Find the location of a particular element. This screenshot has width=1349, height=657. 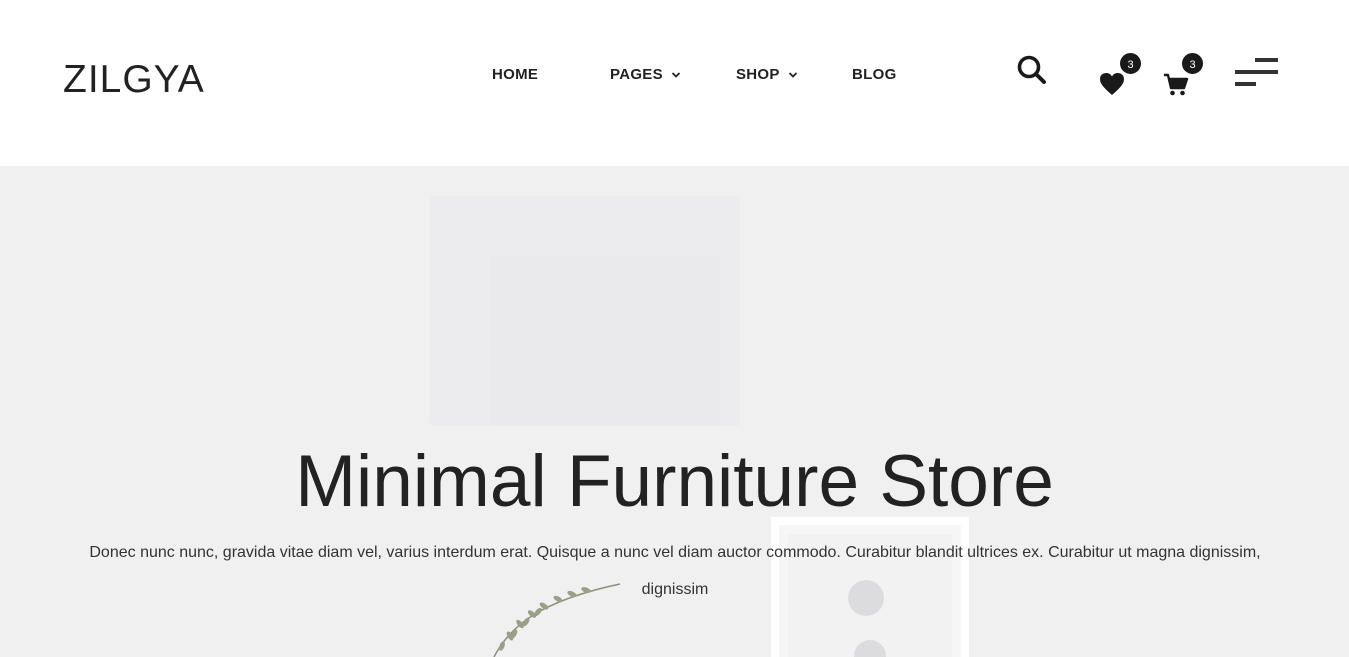

nav-item-pages: PAGES is located at coordinates (645, 75).